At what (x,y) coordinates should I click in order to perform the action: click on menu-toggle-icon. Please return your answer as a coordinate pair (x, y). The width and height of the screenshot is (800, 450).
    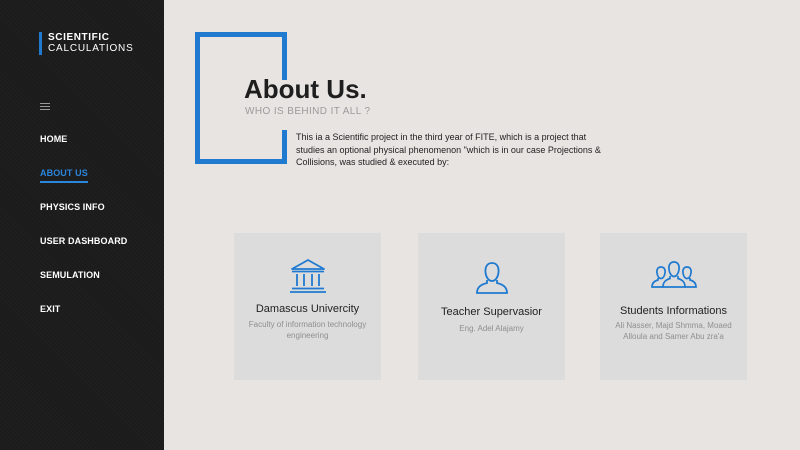
    Looking at the image, I should click on (45, 107).